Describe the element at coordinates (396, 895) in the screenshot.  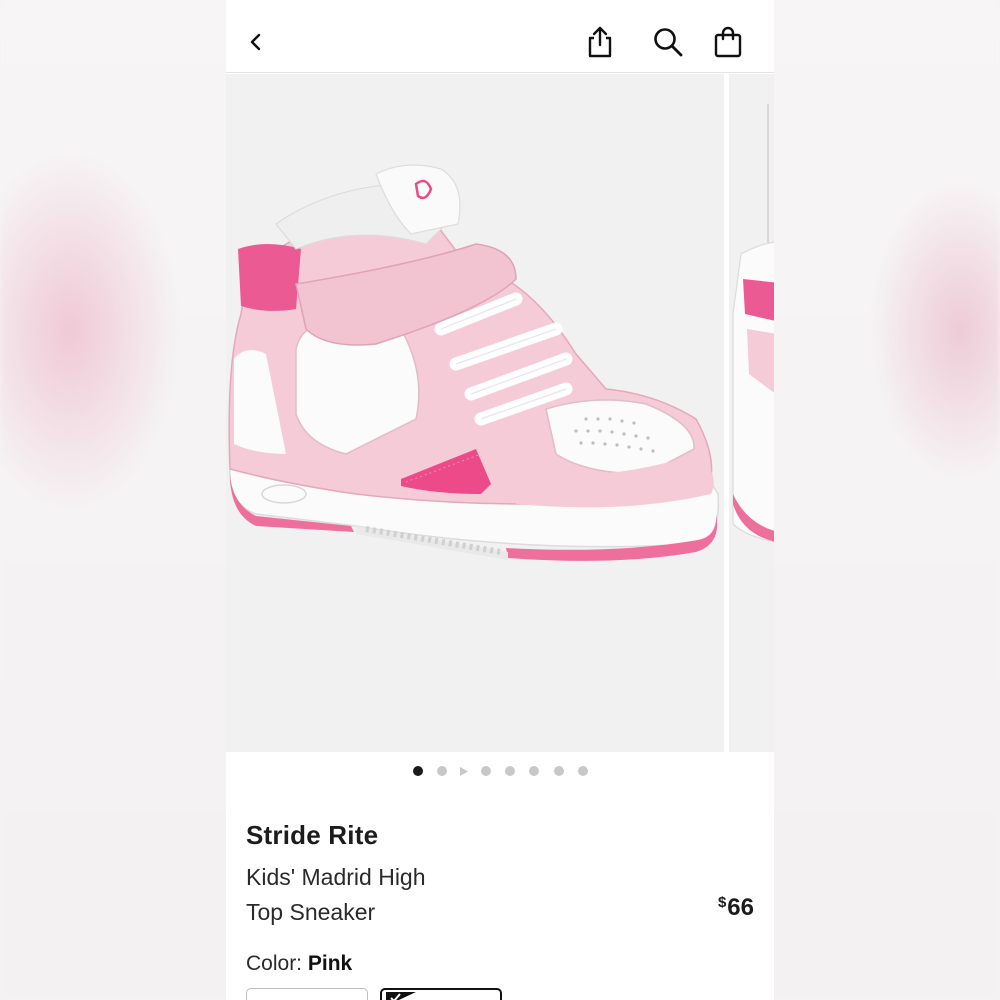
I see `product-name: Kids' Madrid High Top Sneaker` at that location.